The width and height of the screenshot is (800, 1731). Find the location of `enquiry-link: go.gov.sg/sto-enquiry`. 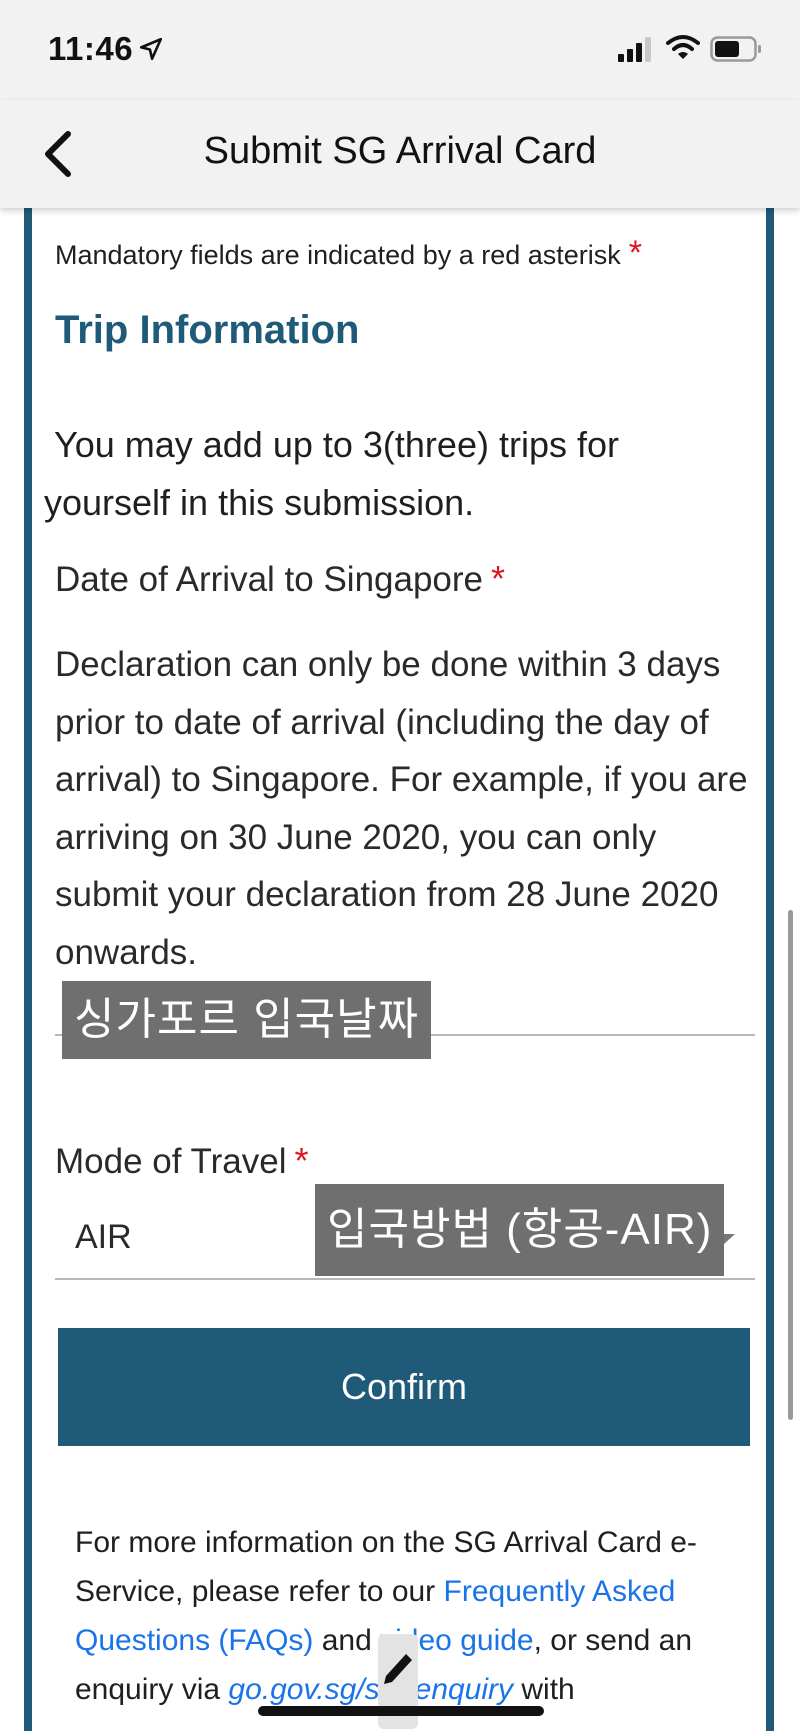

enquiry-link: go.gov.sg/sto-enquiry is located at coordinates (370, 1689).